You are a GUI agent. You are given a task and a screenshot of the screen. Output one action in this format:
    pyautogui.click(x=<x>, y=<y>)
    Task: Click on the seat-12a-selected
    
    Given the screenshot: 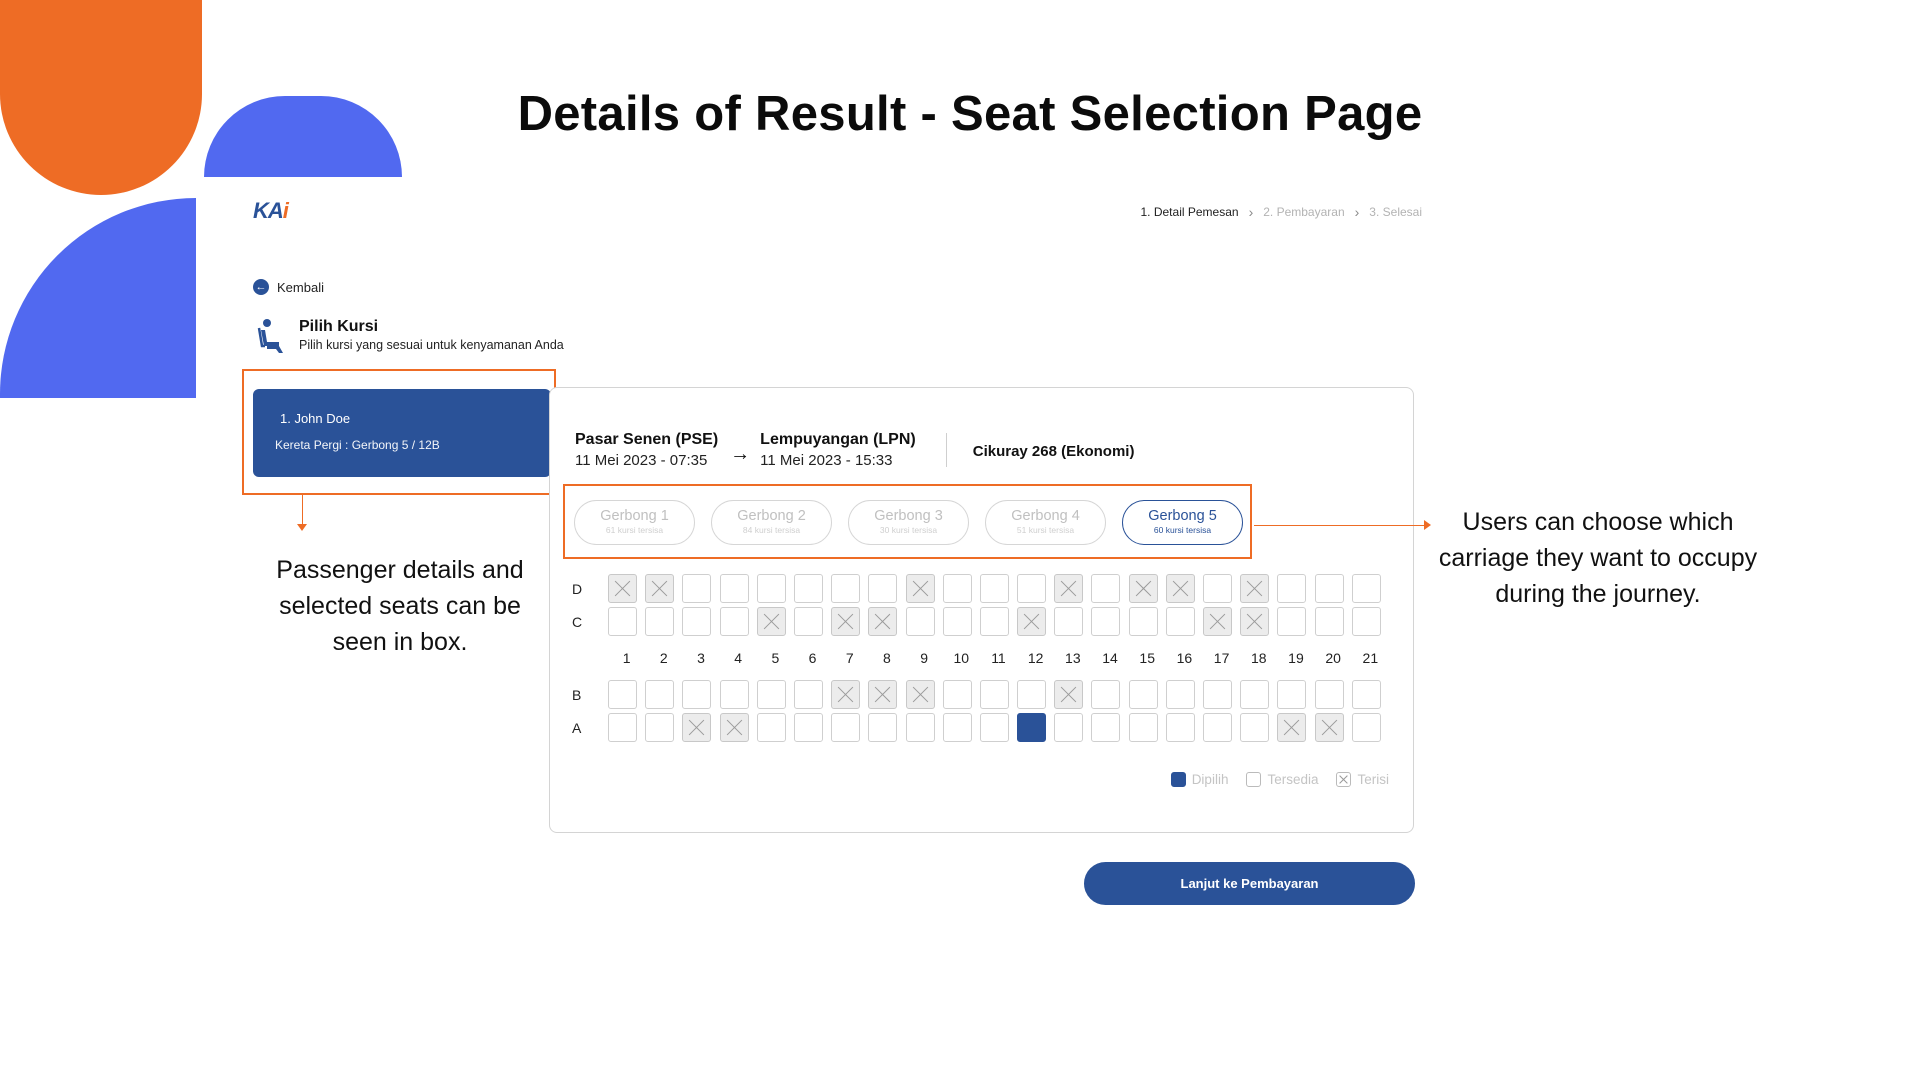 What is the action you would take?
    pyautogui.click(x=1032, y=727)
    